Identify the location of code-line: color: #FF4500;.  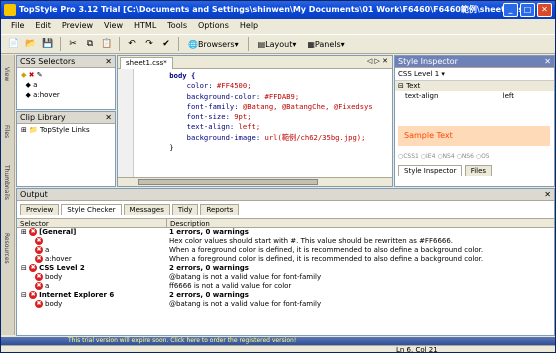
(262, 86).